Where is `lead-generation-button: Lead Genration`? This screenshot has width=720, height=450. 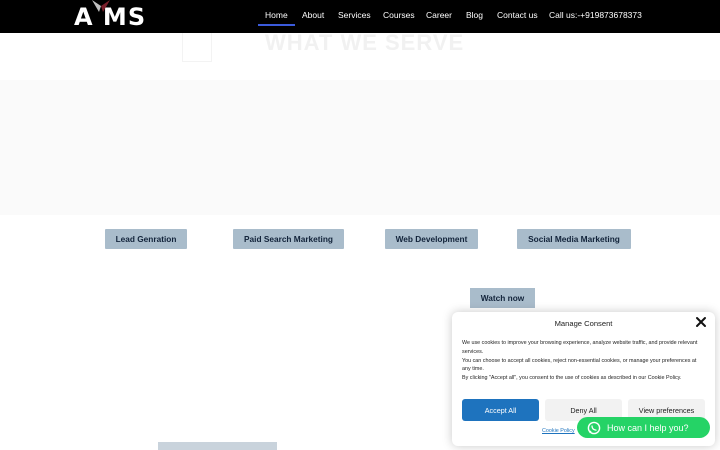
lead-generation-button: Lead Genration is located at coordinates (146, 239).